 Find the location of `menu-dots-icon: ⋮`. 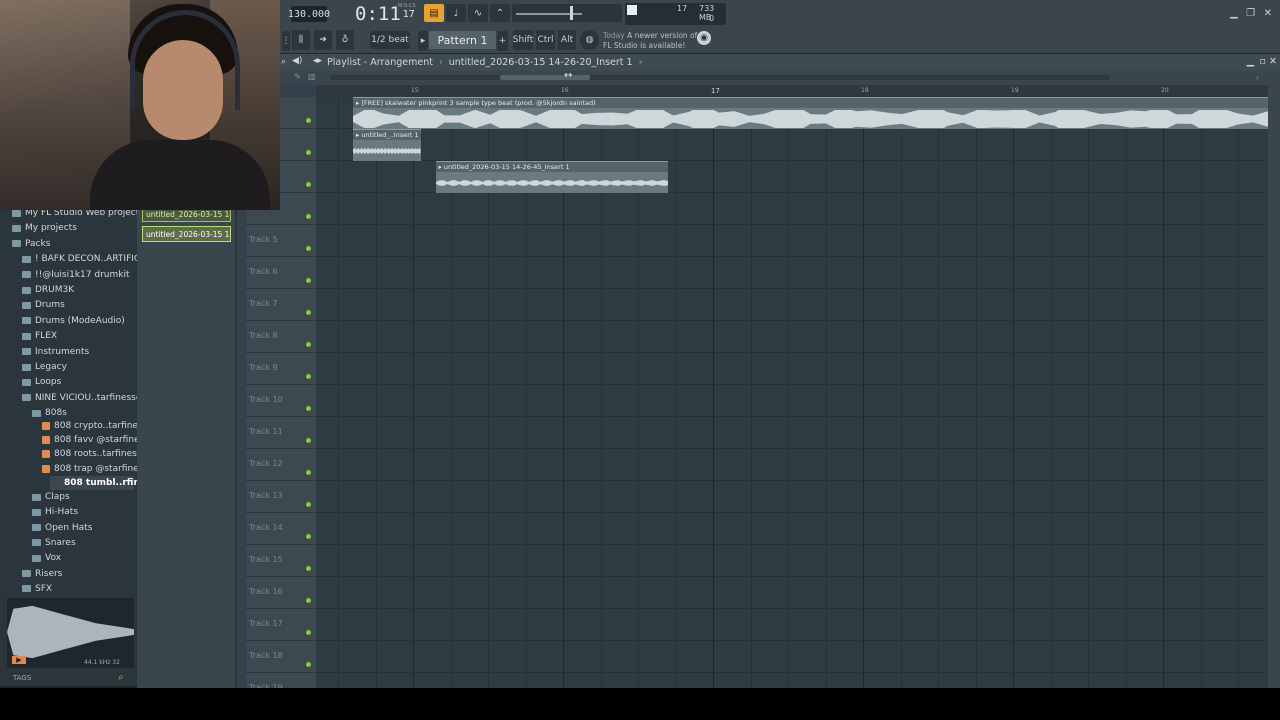

menu-dots-icon: ⋮ is located at coordinates (286, 41).